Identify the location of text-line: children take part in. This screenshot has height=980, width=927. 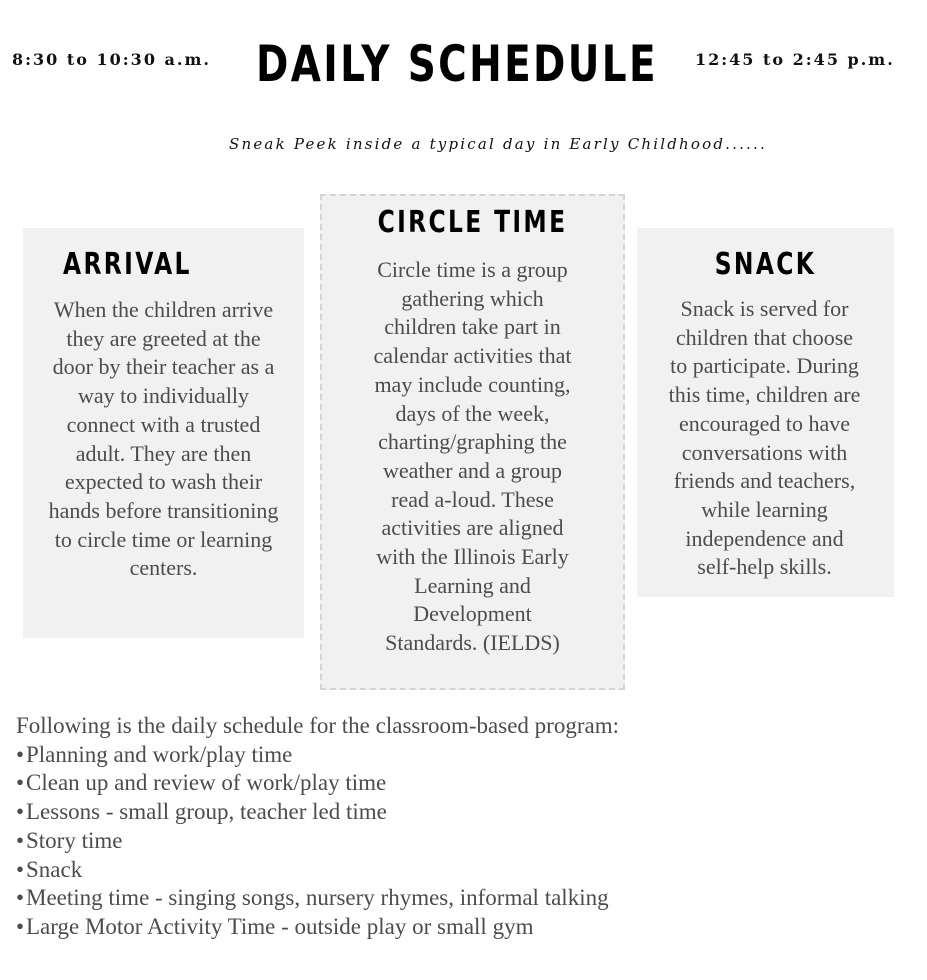
(472, 327).